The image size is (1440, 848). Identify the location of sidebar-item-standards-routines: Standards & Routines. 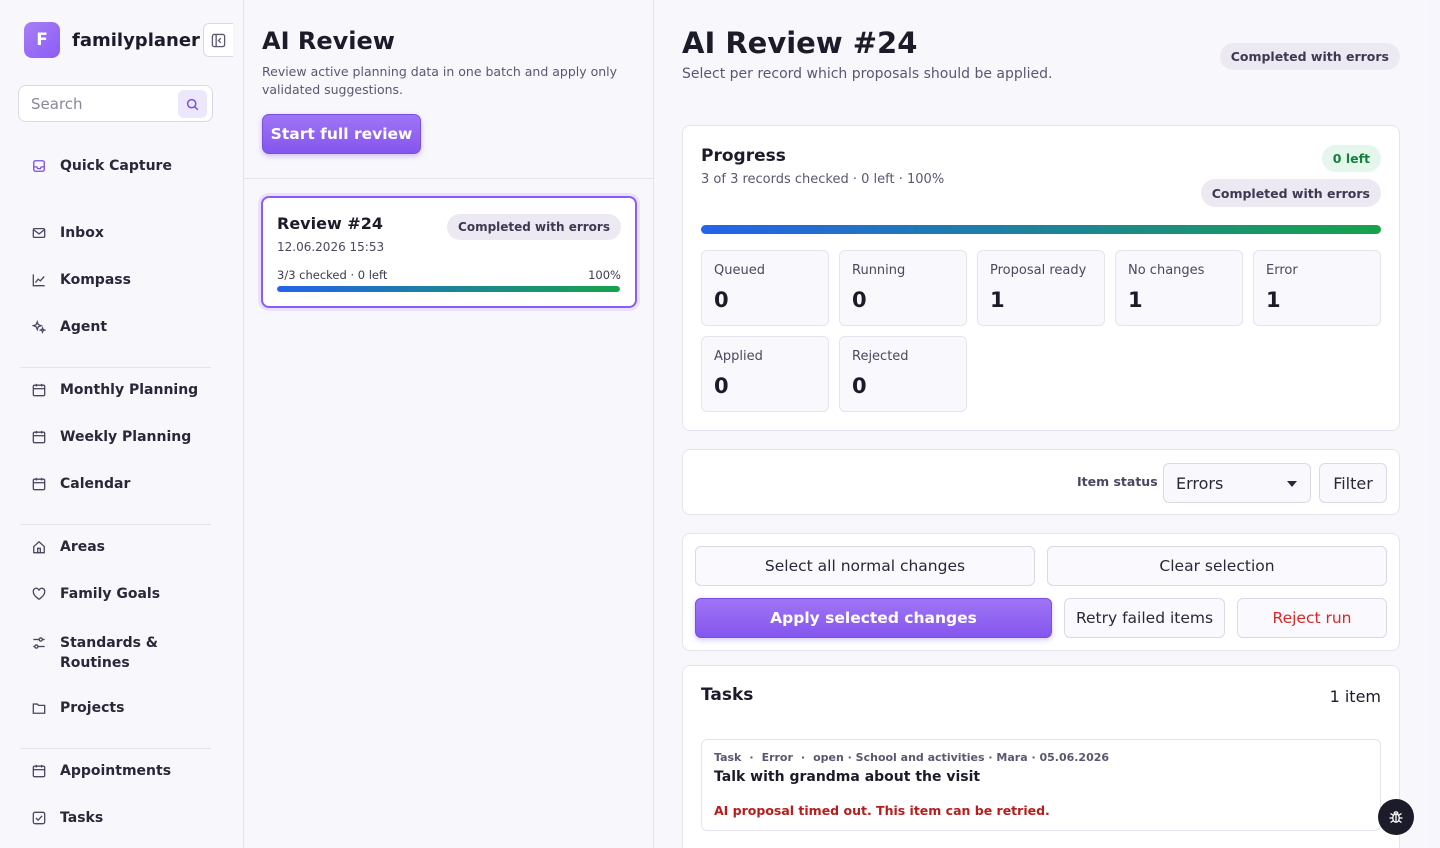
(95, 653).